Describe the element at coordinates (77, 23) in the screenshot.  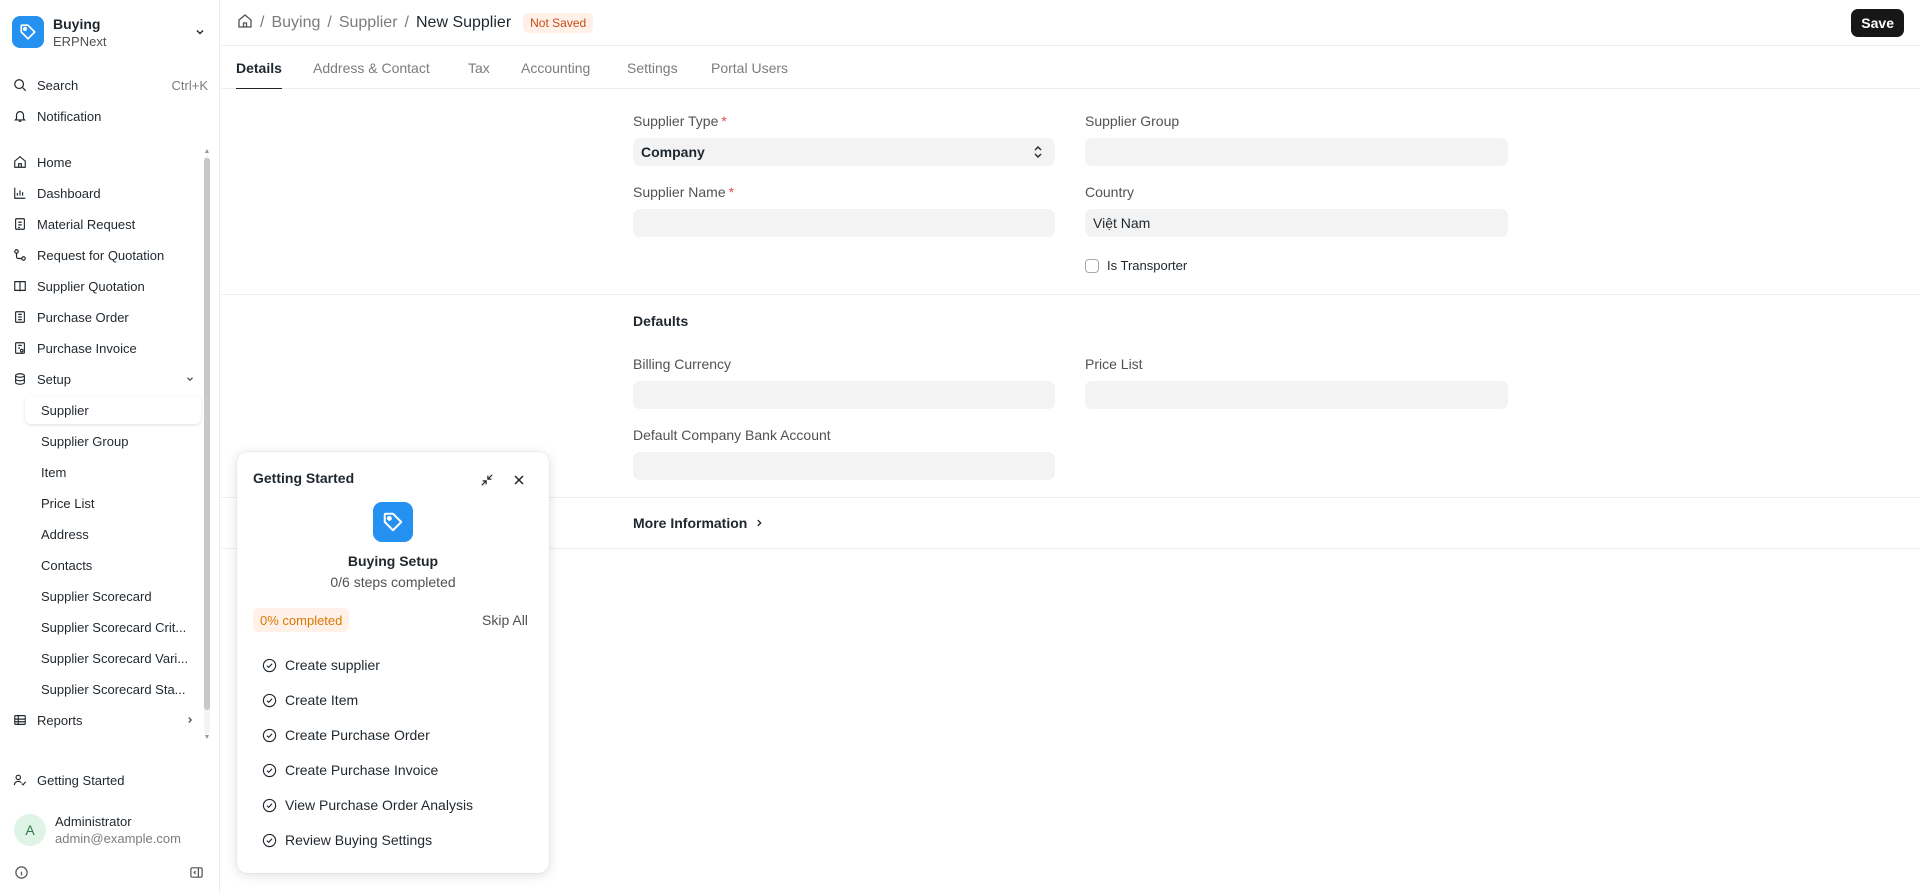
I see `app-title: Buying` at that location.